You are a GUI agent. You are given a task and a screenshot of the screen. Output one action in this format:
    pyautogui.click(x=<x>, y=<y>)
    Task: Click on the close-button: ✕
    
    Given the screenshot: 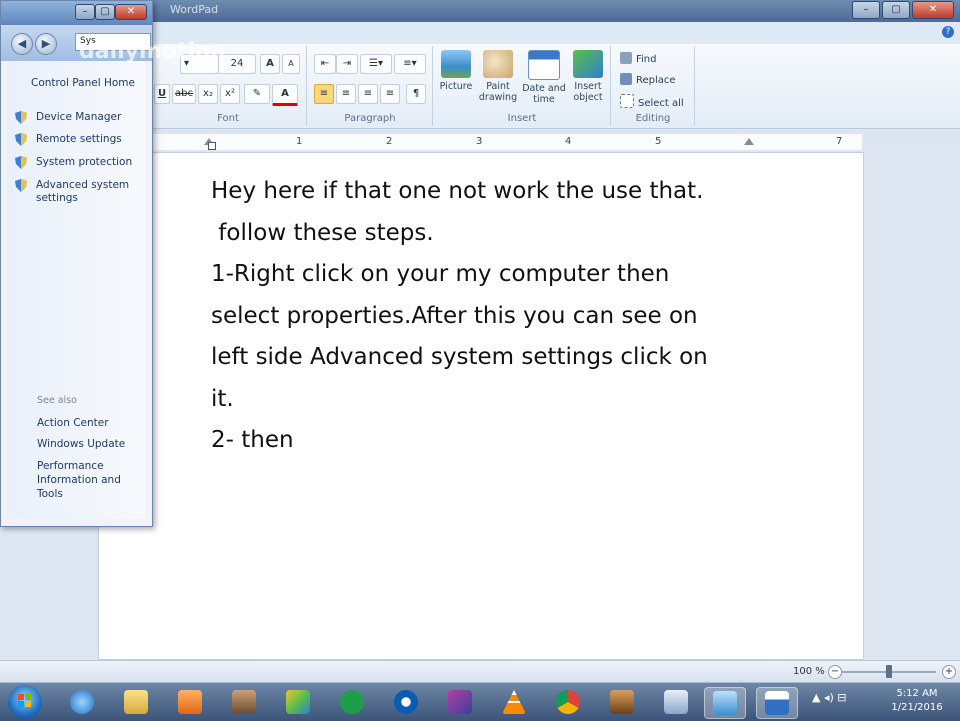 What is the action you would take?
    pyautogui.click(x=933, y=10)
    